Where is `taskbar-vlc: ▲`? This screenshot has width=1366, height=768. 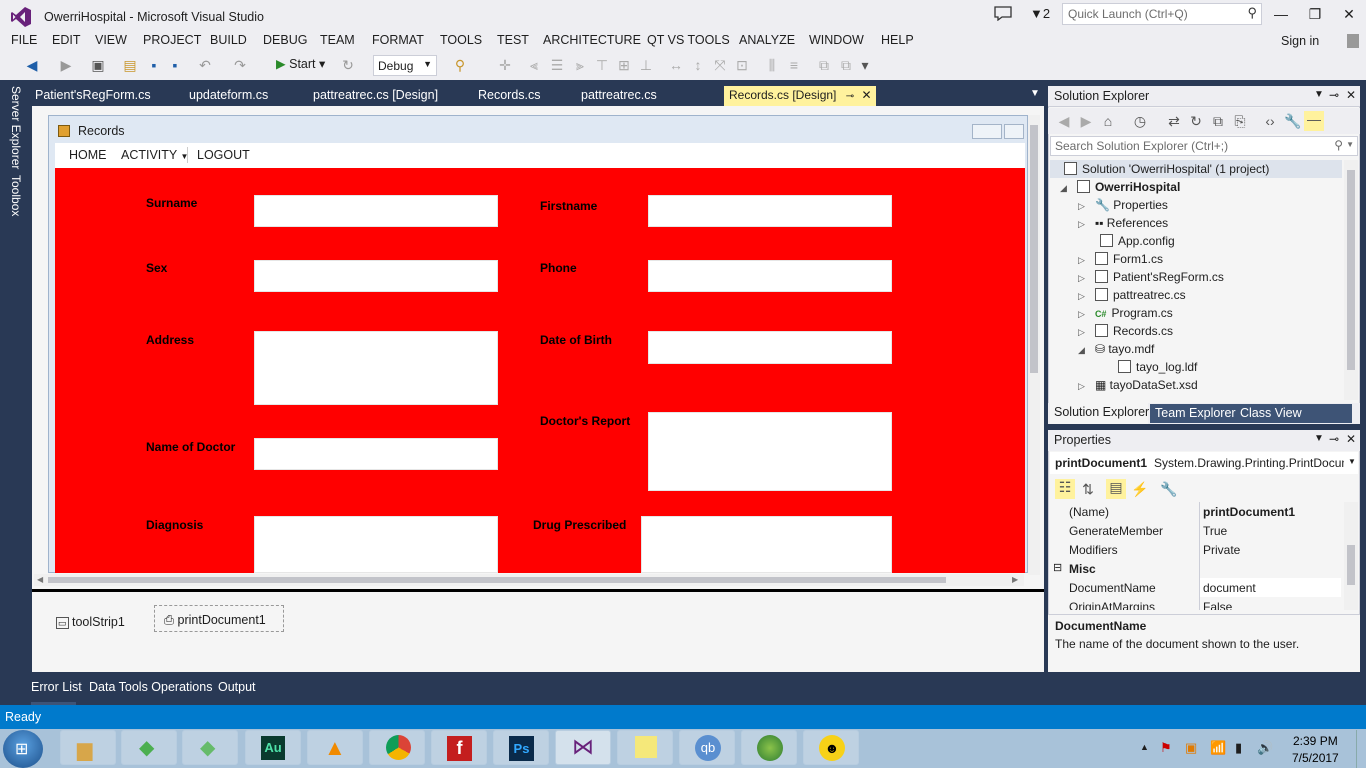 taskbar-vlc: ▲ is located at coordinates (335, 747).